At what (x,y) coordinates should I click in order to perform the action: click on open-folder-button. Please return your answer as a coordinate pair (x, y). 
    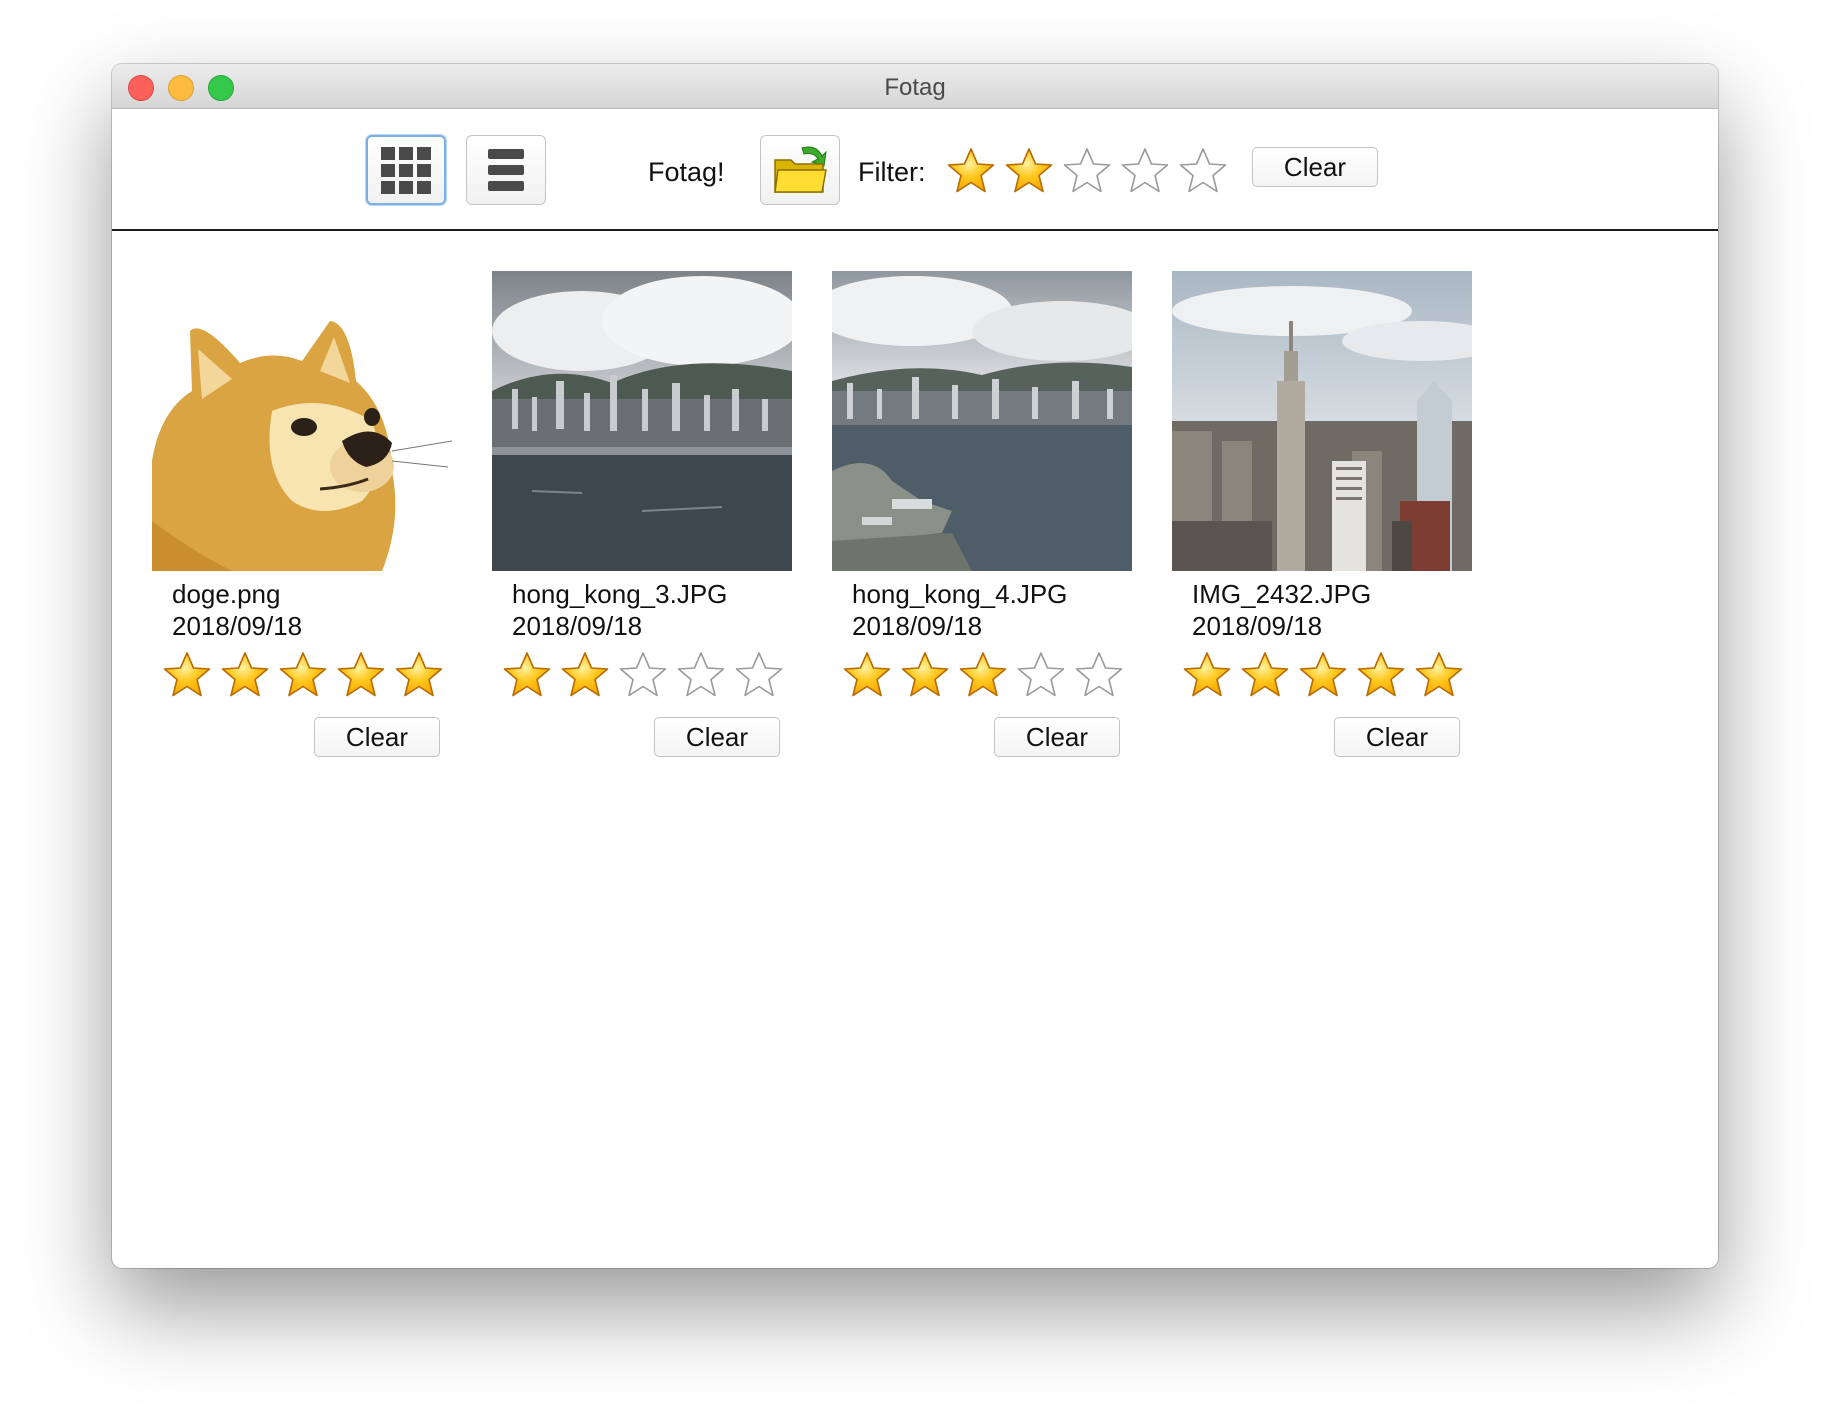
    Looking at the image, I should click on (800, 170).